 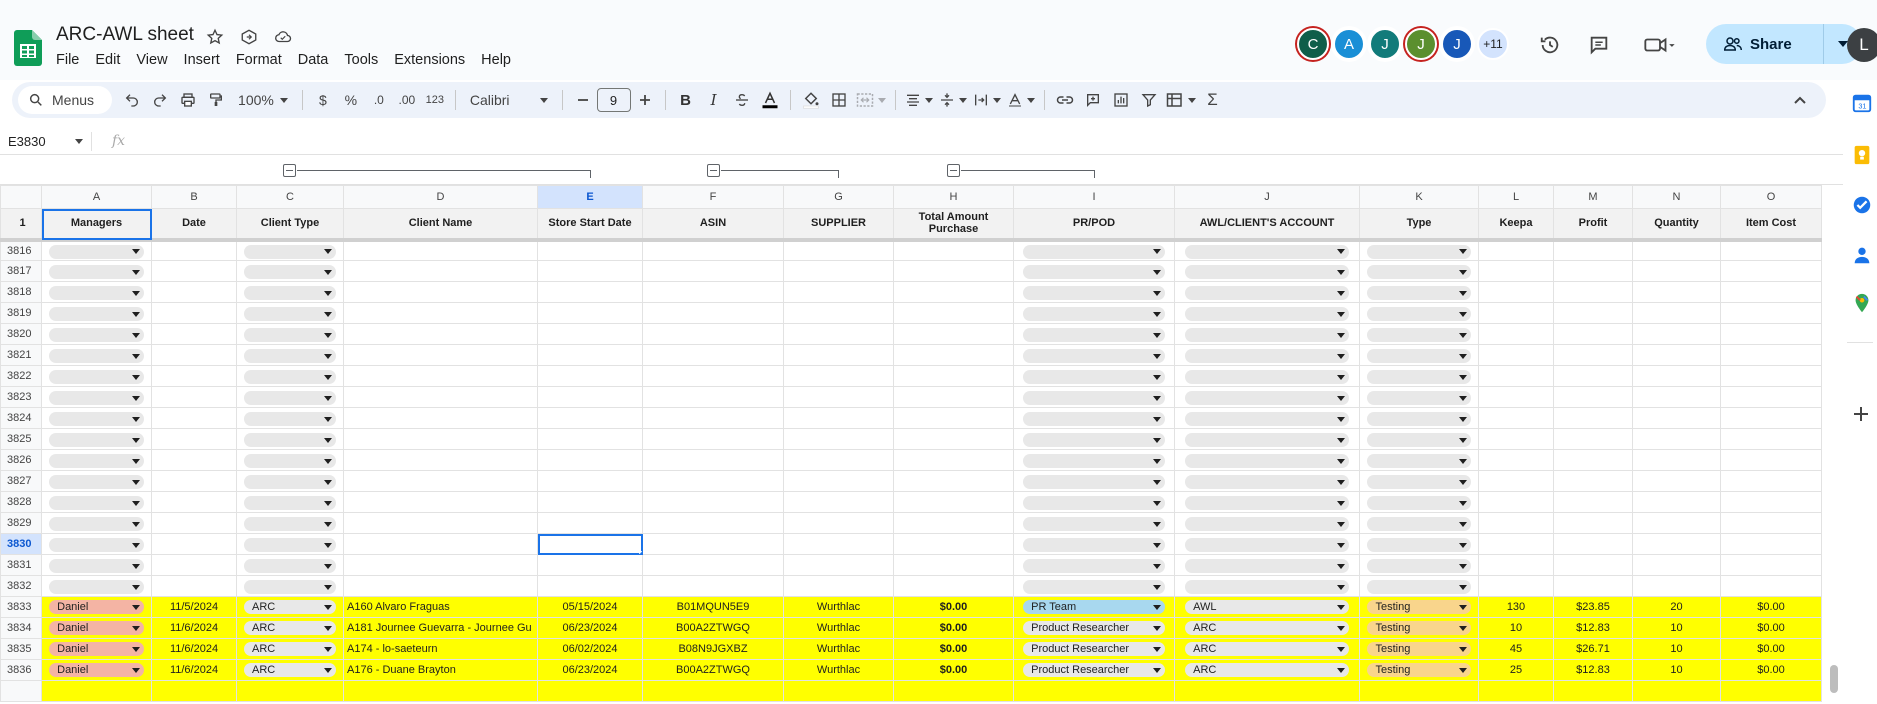 What do you see at coordinates (1149, 100) in the screenshot?
I see `filter-icon` at bounding box center [1149, 100].